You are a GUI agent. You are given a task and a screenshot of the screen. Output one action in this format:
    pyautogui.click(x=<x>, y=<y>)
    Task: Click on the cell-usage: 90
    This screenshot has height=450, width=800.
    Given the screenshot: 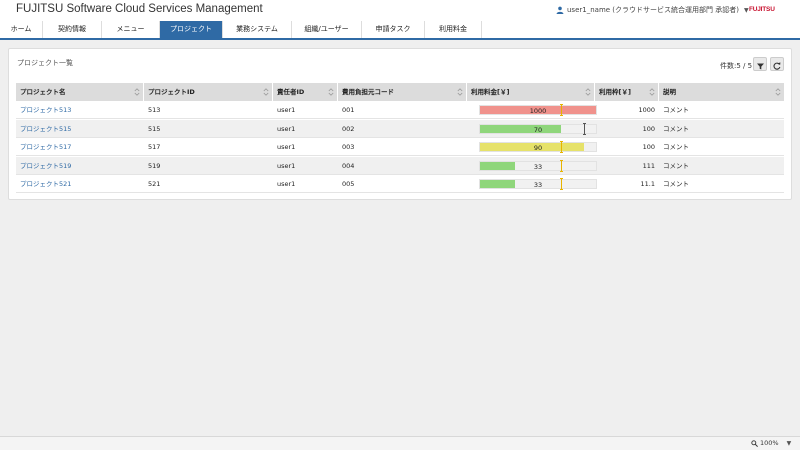 What is the action you would take?
    pyautogui.click(x=532, y=147)
    